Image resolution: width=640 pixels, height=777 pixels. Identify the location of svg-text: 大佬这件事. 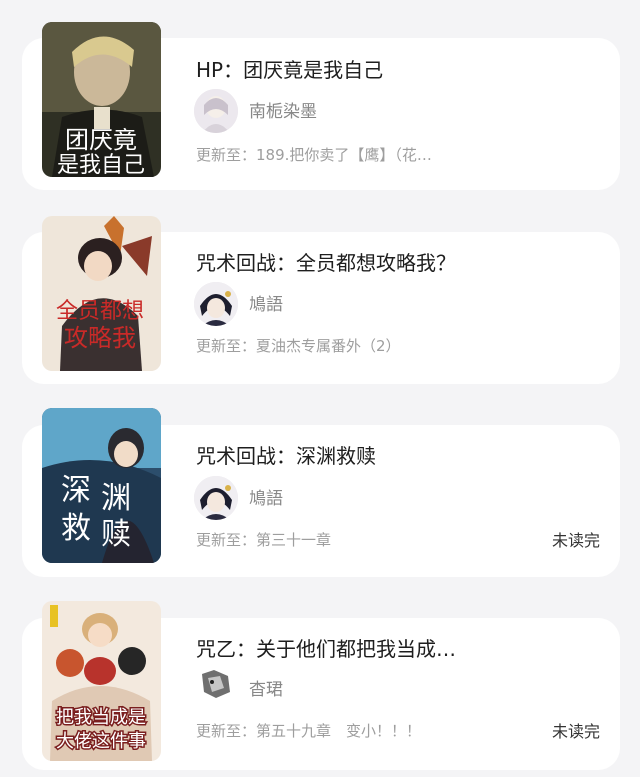
(101, 741).